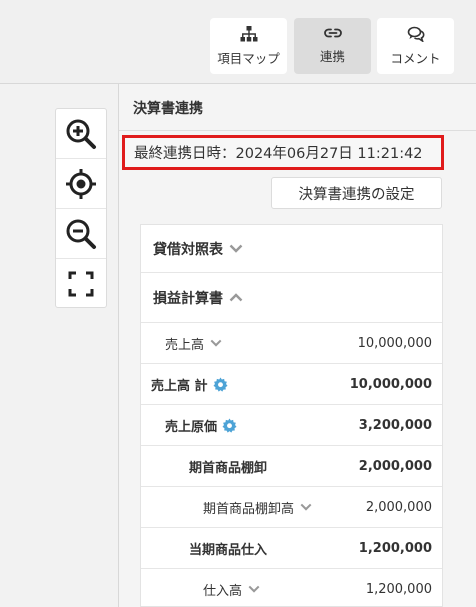 Image resolution: width=476 pixels, height=607 pixels. Describe the element at coordinates (332, 46) in the screenshot. I see `link-button: 連携` at that location.